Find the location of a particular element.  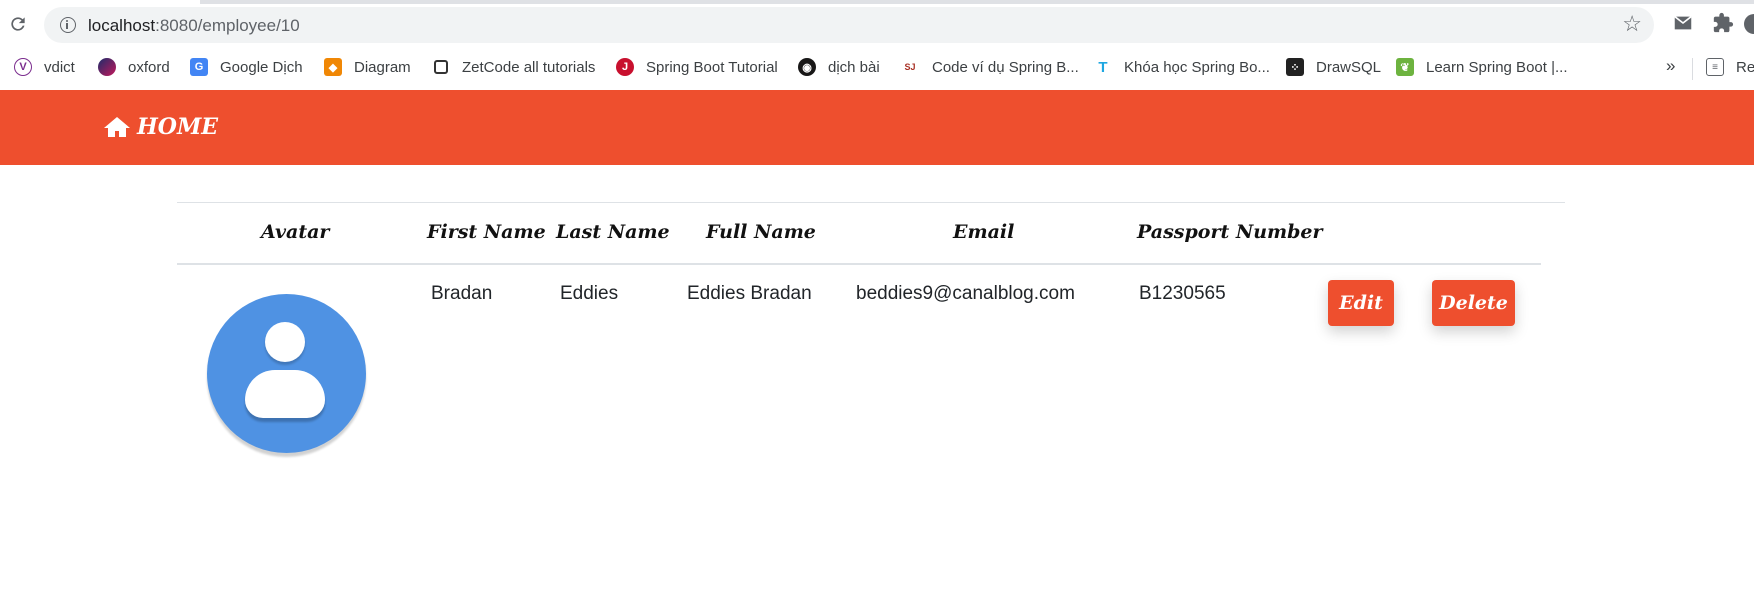

table-top-border is located at coordinates (871, 202).